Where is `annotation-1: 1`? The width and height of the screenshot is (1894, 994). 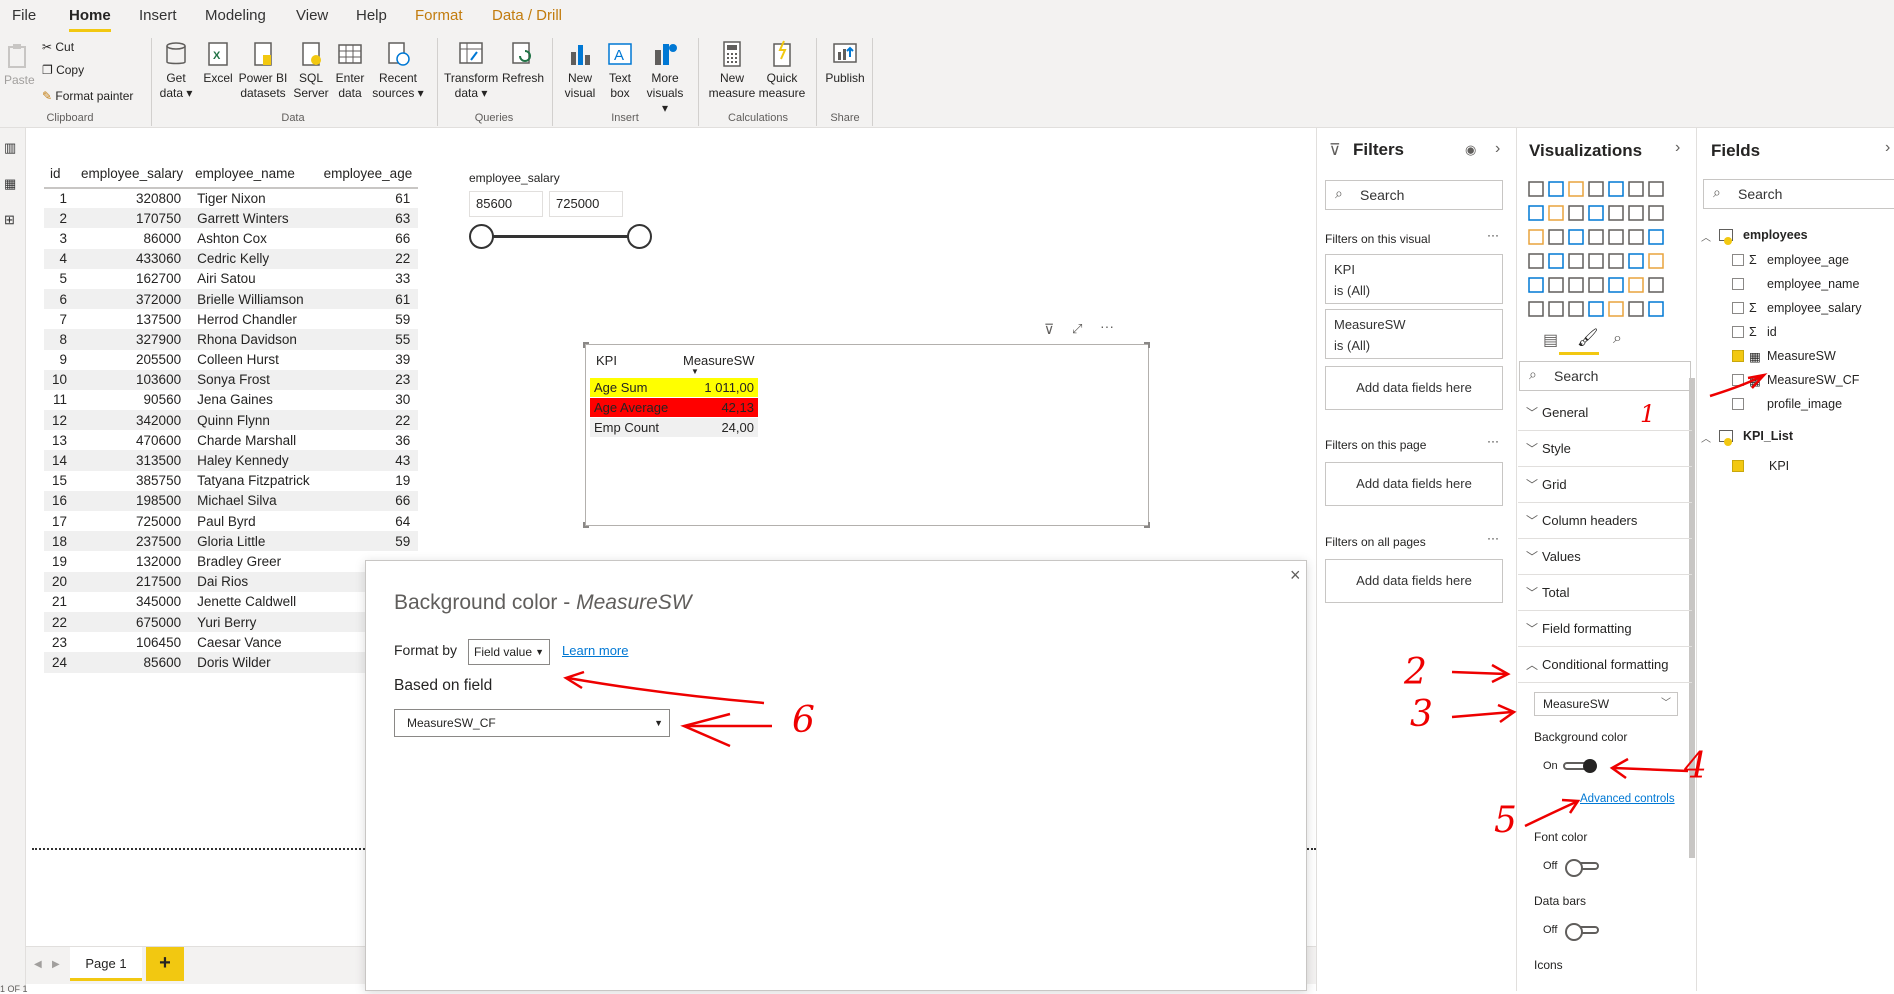
annotation-1: 1 is located at coordinates (1648, 414).